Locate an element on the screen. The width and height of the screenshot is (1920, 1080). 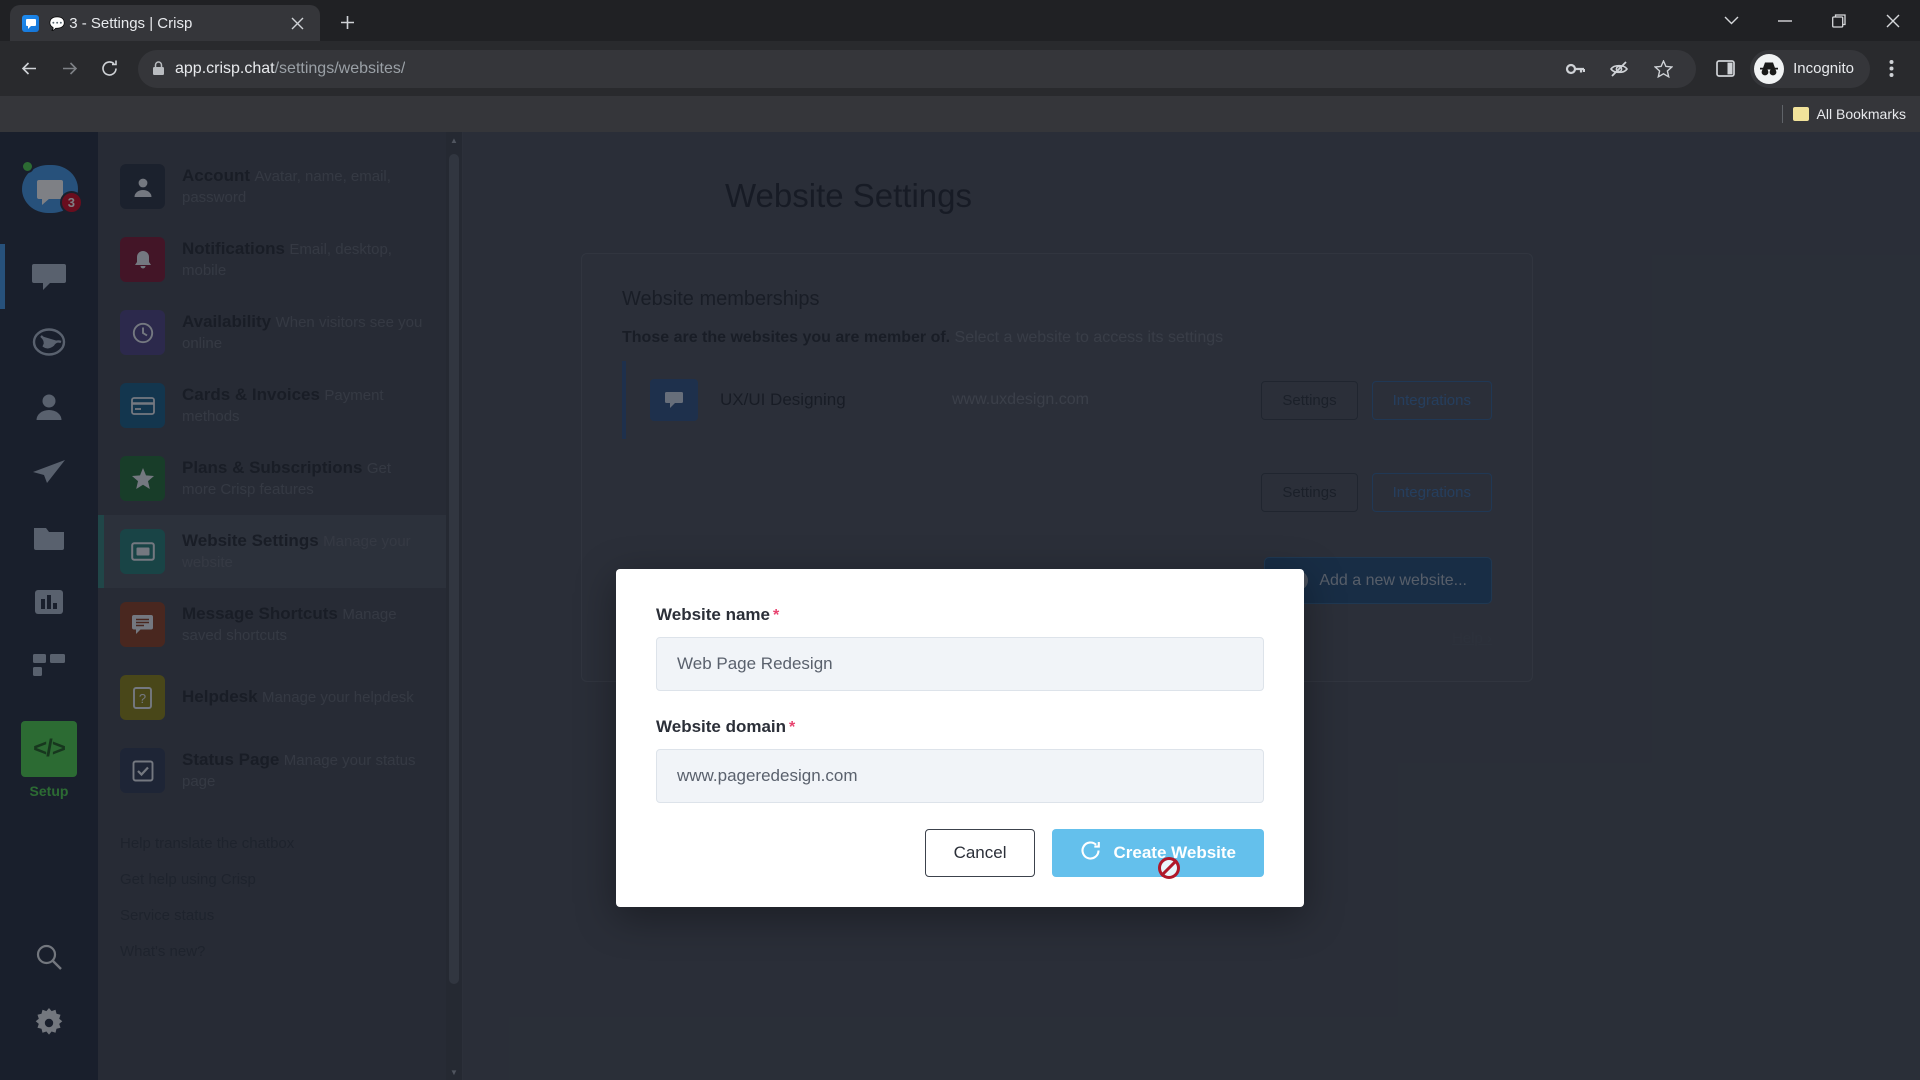
address-bar: app.crisp.chat/settings/websites/ is located at coordinates (917, 68).